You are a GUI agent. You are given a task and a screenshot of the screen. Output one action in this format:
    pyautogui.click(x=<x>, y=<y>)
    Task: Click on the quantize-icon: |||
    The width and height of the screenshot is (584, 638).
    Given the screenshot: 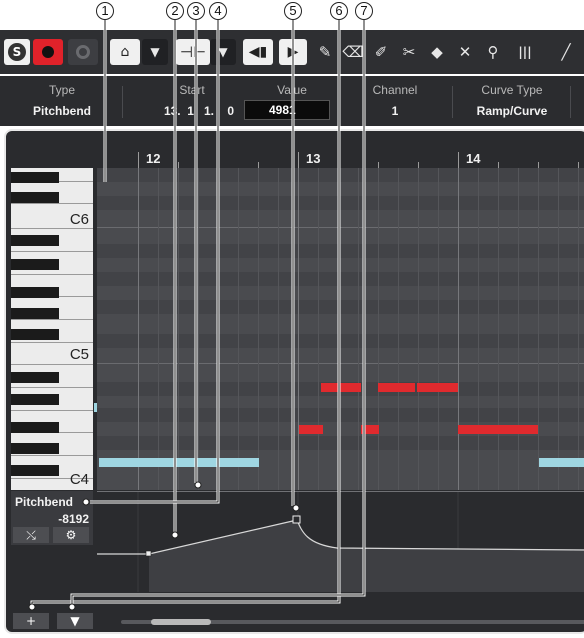 What is the action you would take?
    pyautogui.click(x=525, y=52)
    